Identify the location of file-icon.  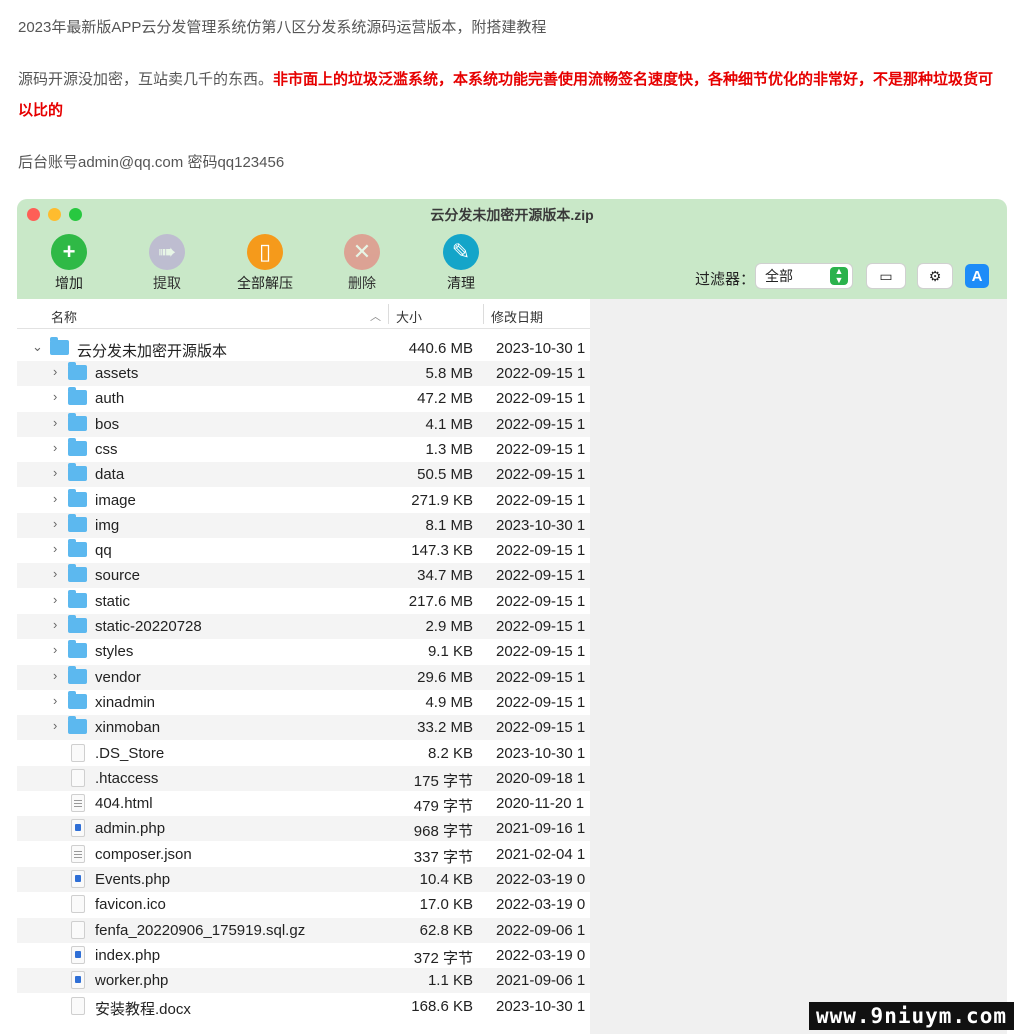
(78, 929).